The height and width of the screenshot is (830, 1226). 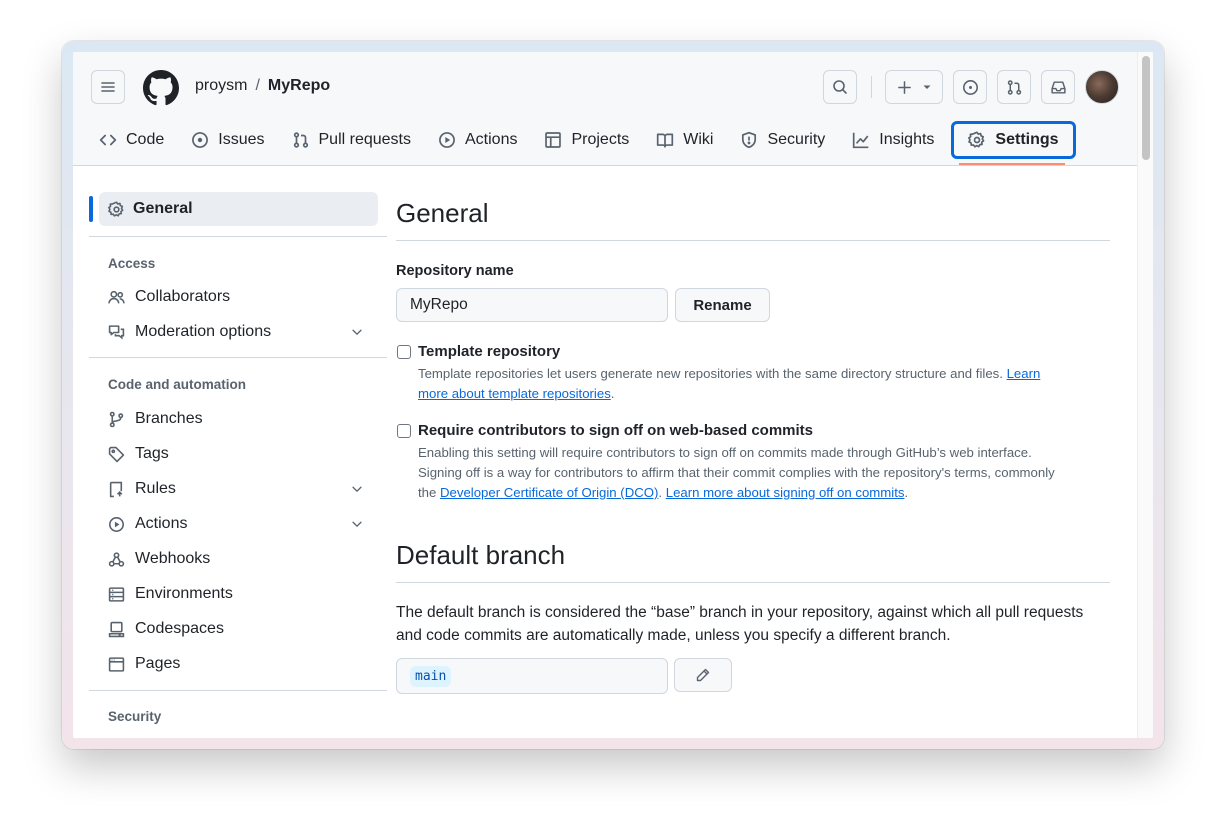 I want to click on comment-discussion-icon, so click(x=116, y=331).